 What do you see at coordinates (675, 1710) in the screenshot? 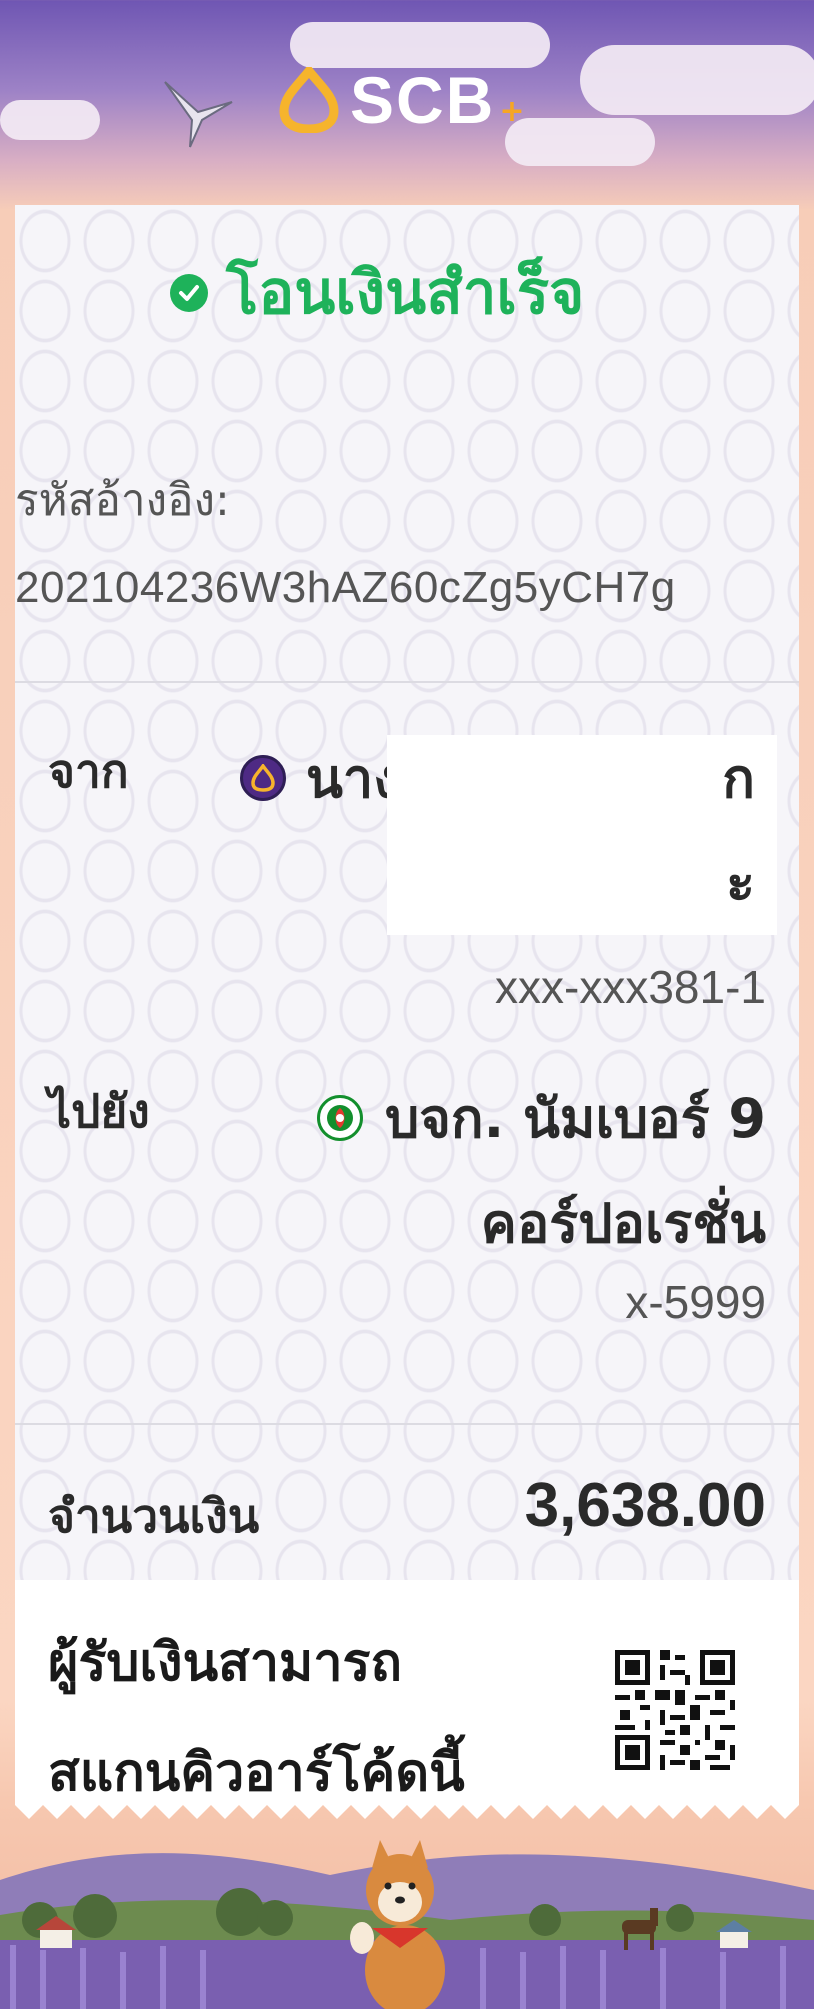
I see `qr-code-icon` at bounding box center [675, 1710].